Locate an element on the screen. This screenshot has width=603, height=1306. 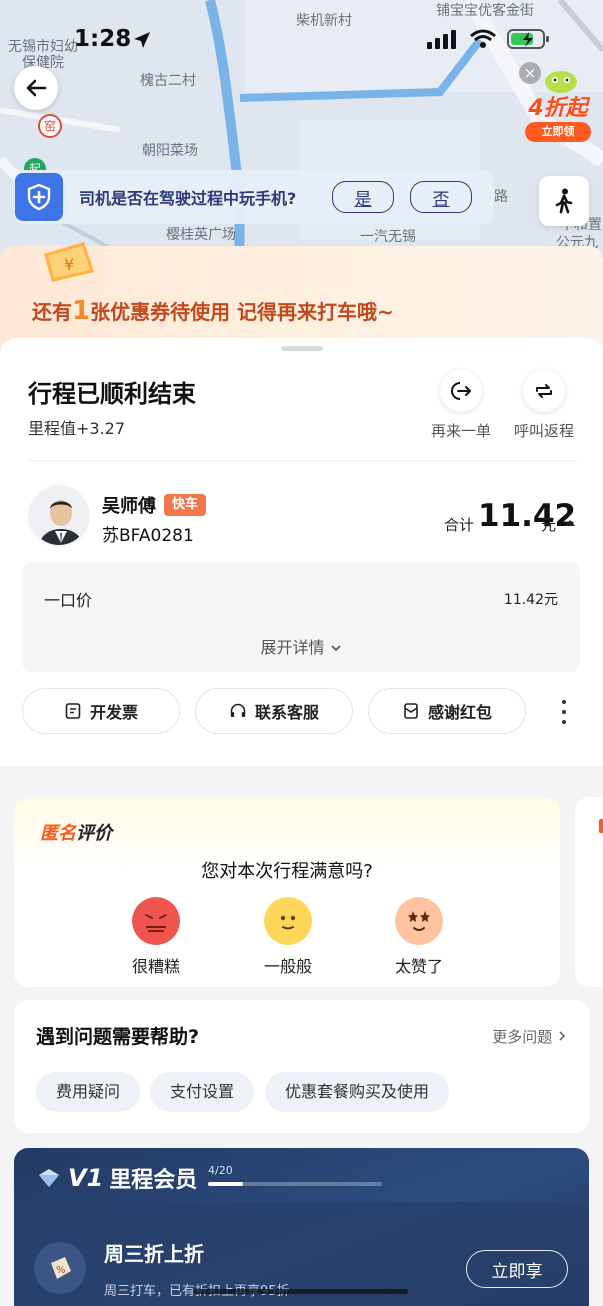
red-envelope-icon is located at coordinates (411, 711).